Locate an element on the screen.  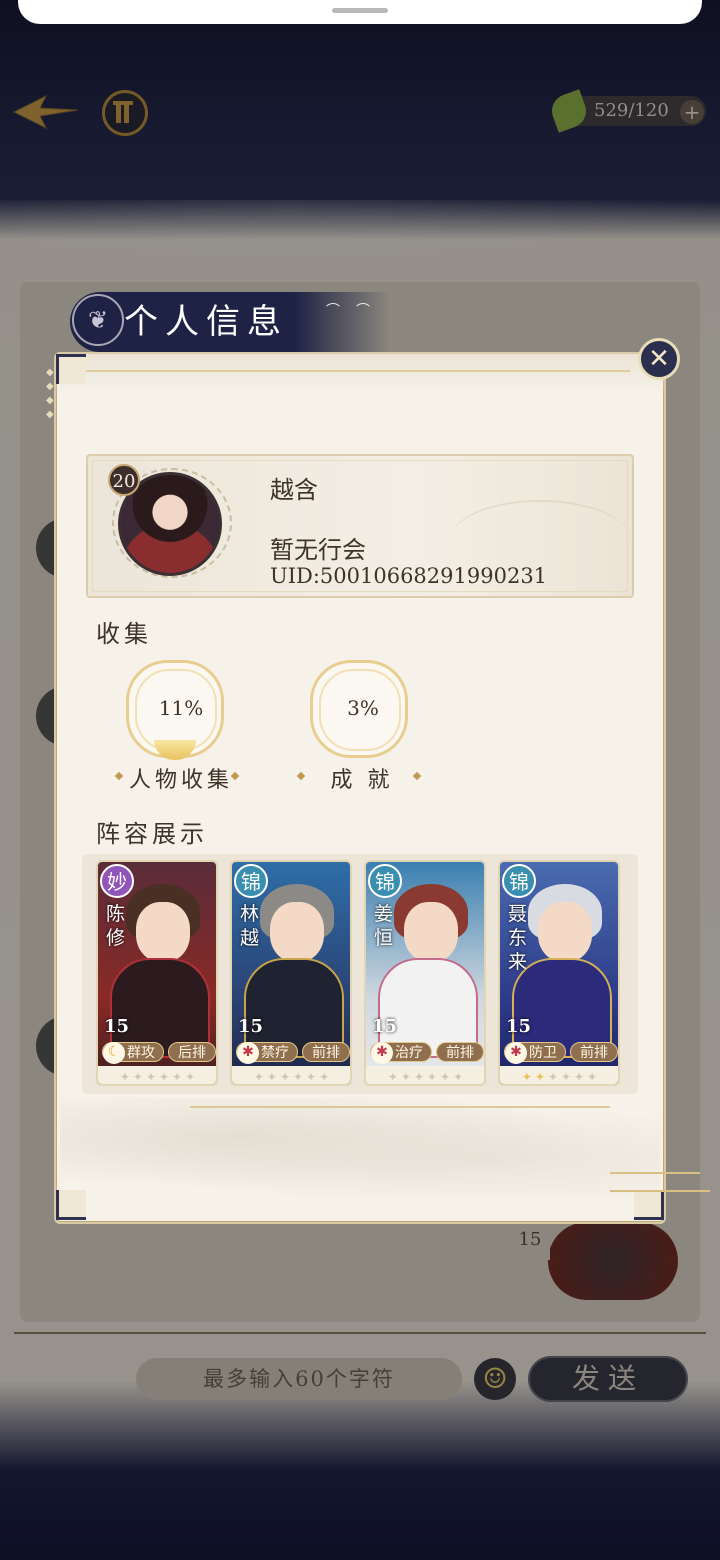
hero-card: 锦 林越 15 ✱ 禁疗 前排 ✦✦✦✦✦✦ is located at coordinates (291, 973).